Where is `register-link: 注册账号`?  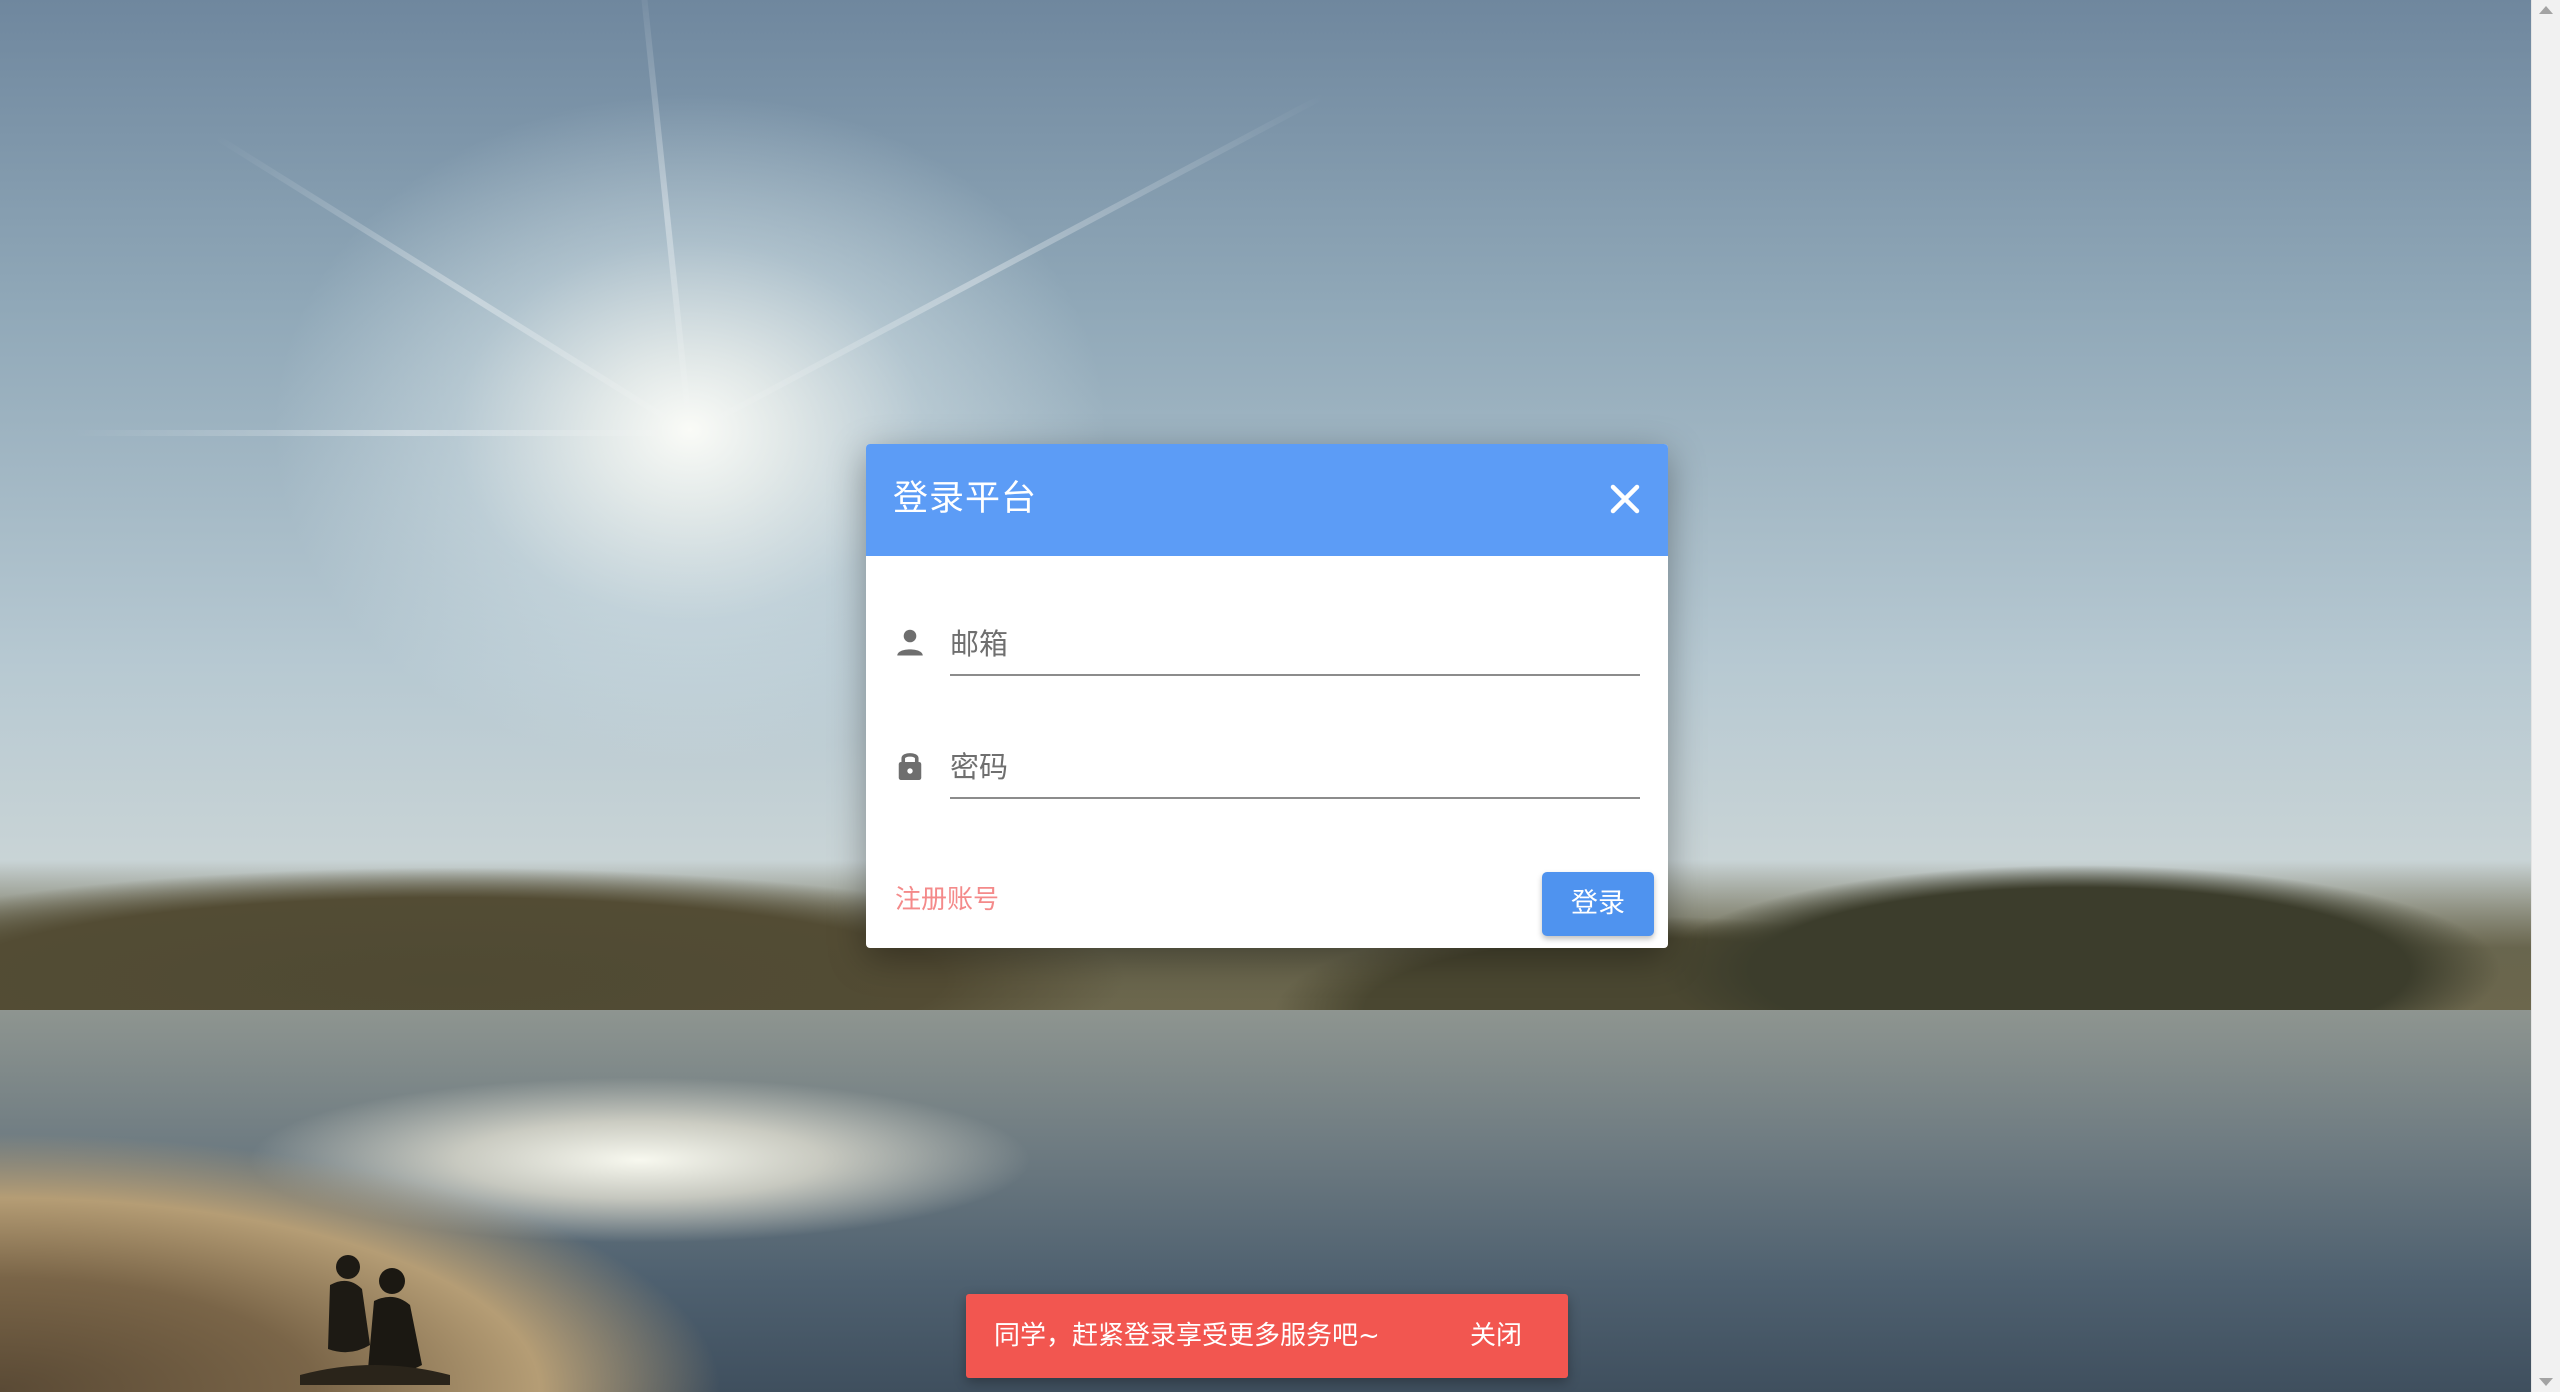 register-link: 注册账号 is located at coordinates (947, 900).